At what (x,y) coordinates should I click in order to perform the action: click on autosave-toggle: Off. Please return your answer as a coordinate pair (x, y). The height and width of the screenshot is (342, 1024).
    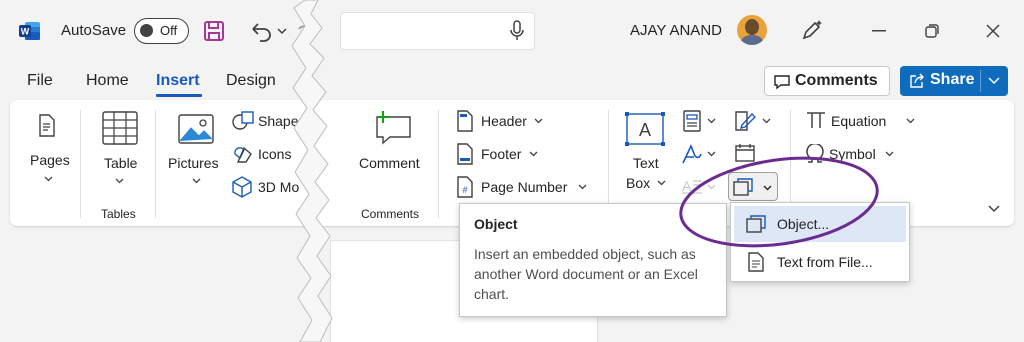
    Looking at the image, I should click on (161, 31).